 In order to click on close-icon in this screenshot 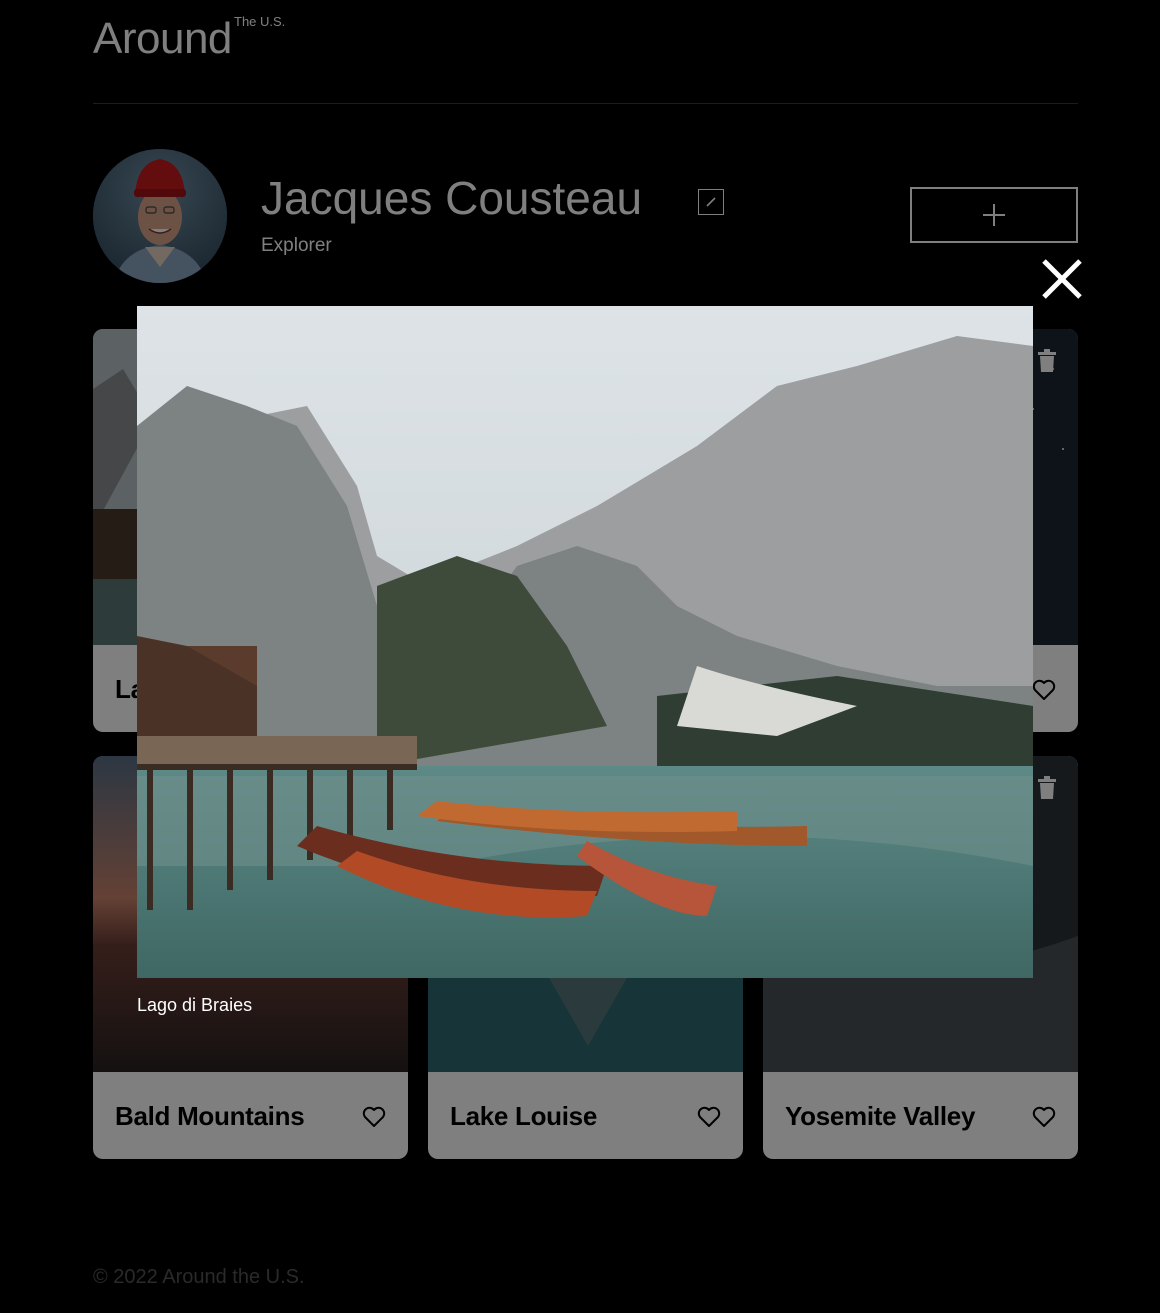, I will do `click(1062, 279)`.